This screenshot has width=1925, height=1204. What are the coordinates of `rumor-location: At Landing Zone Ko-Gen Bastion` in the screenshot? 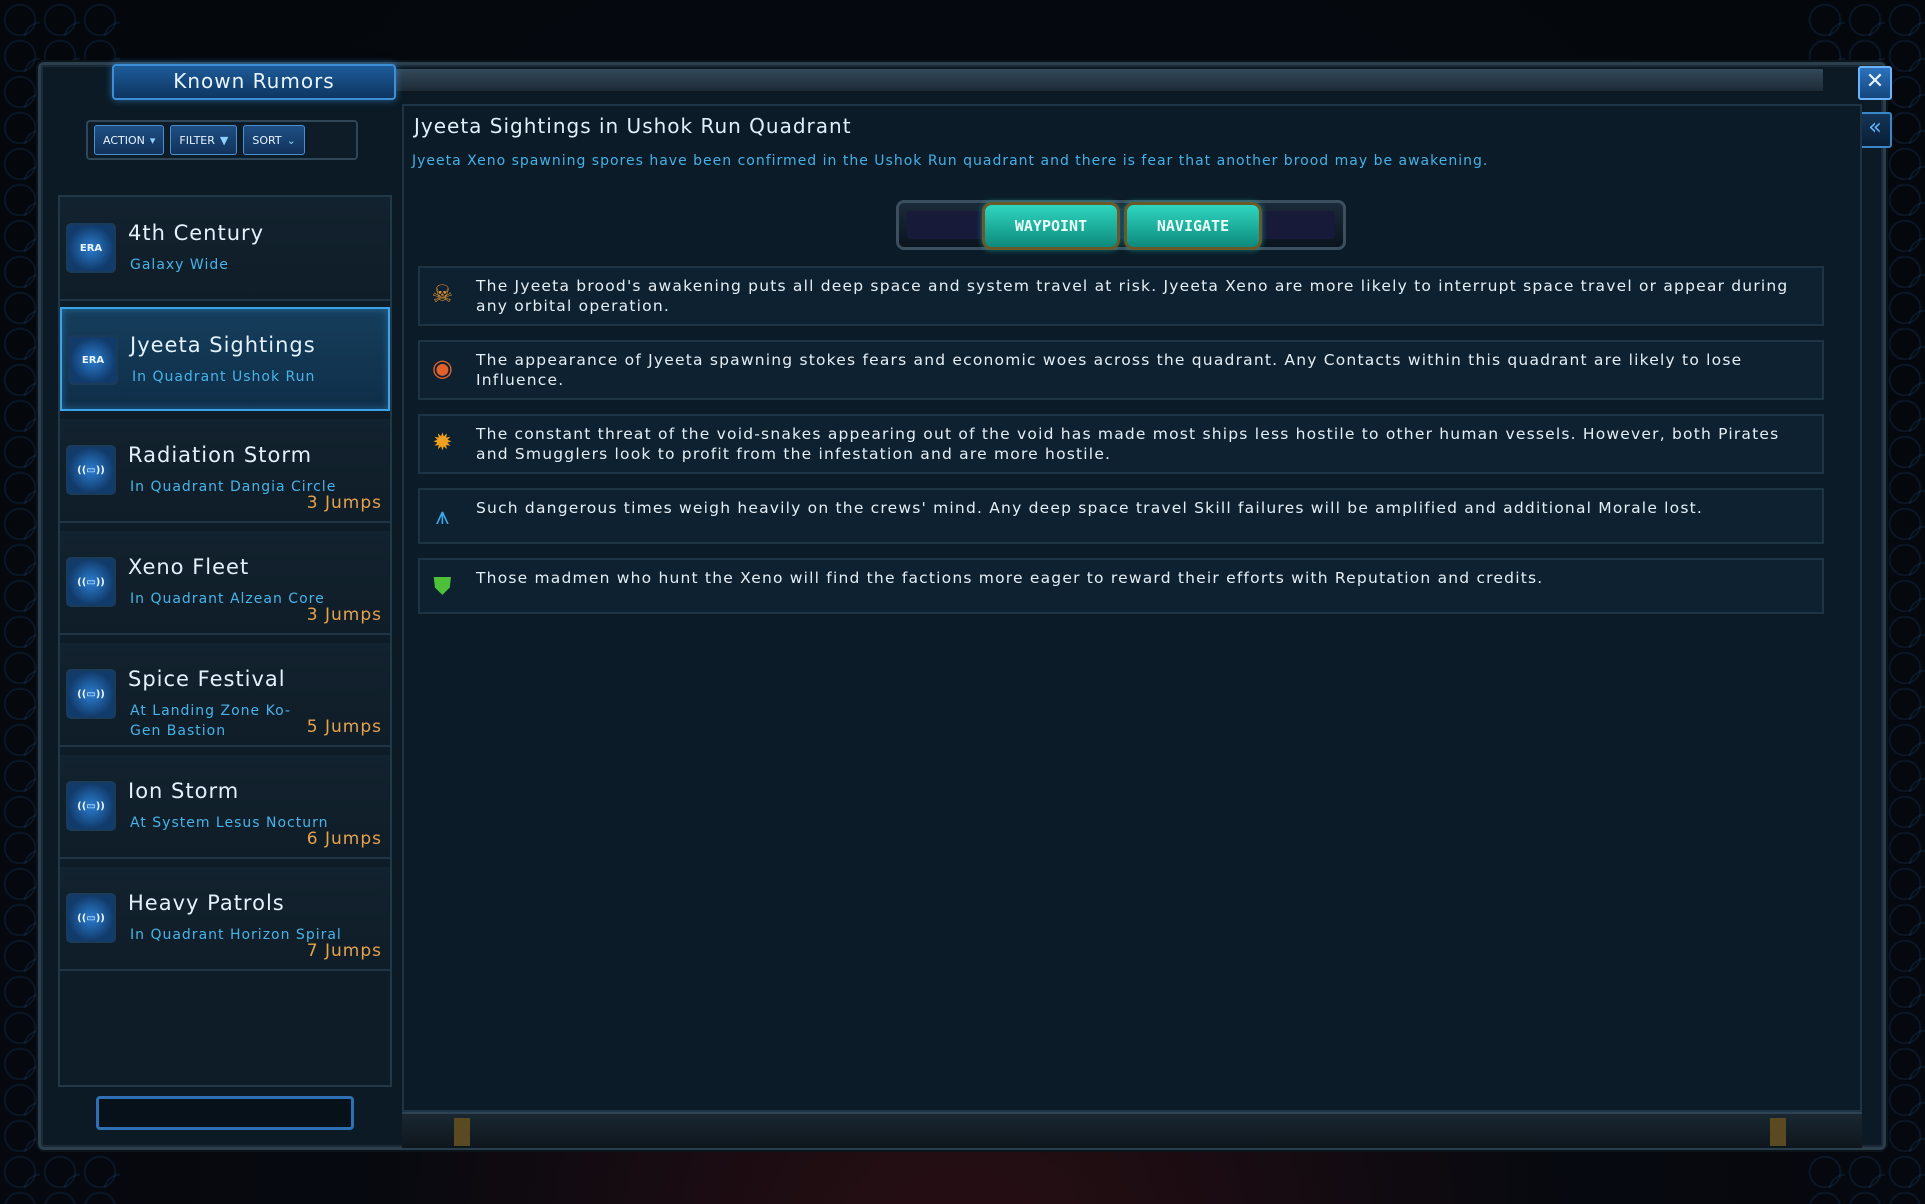 It's located at (210, 721).